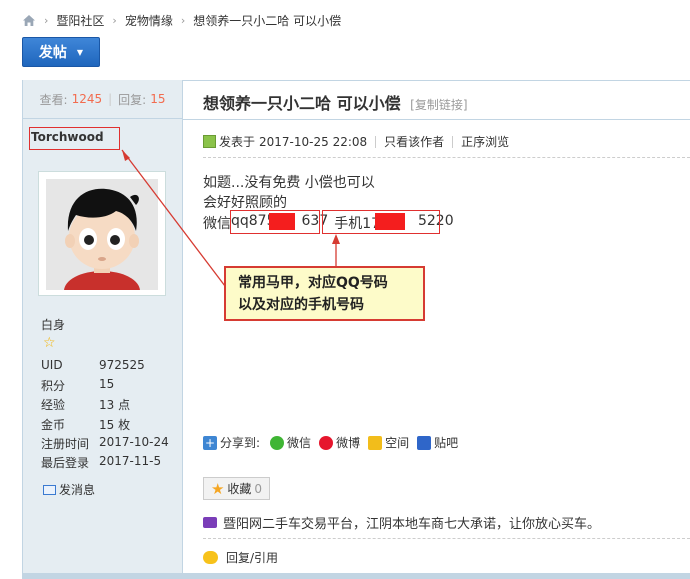  I want to click on reply-label: 回复/引用, so click(252, 558).